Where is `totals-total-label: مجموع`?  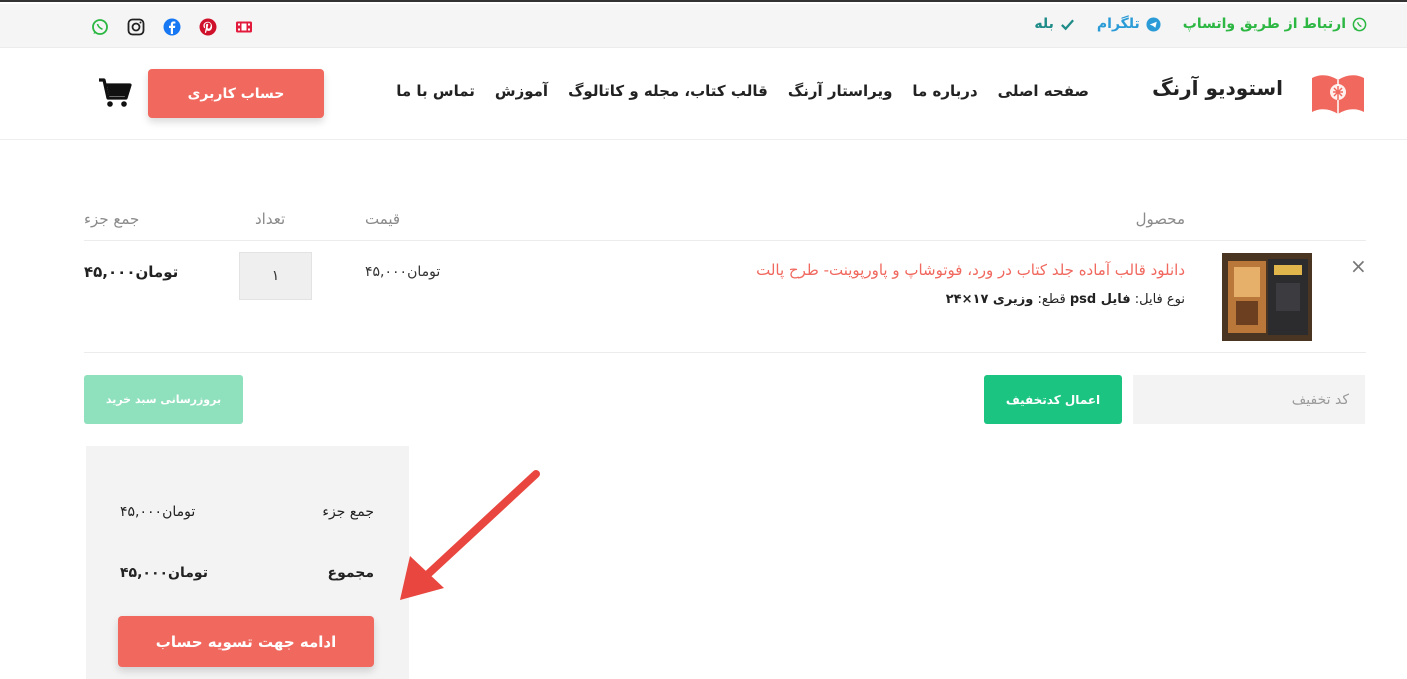 totals-total-label: مجموع is located at coordinates (350, 573).